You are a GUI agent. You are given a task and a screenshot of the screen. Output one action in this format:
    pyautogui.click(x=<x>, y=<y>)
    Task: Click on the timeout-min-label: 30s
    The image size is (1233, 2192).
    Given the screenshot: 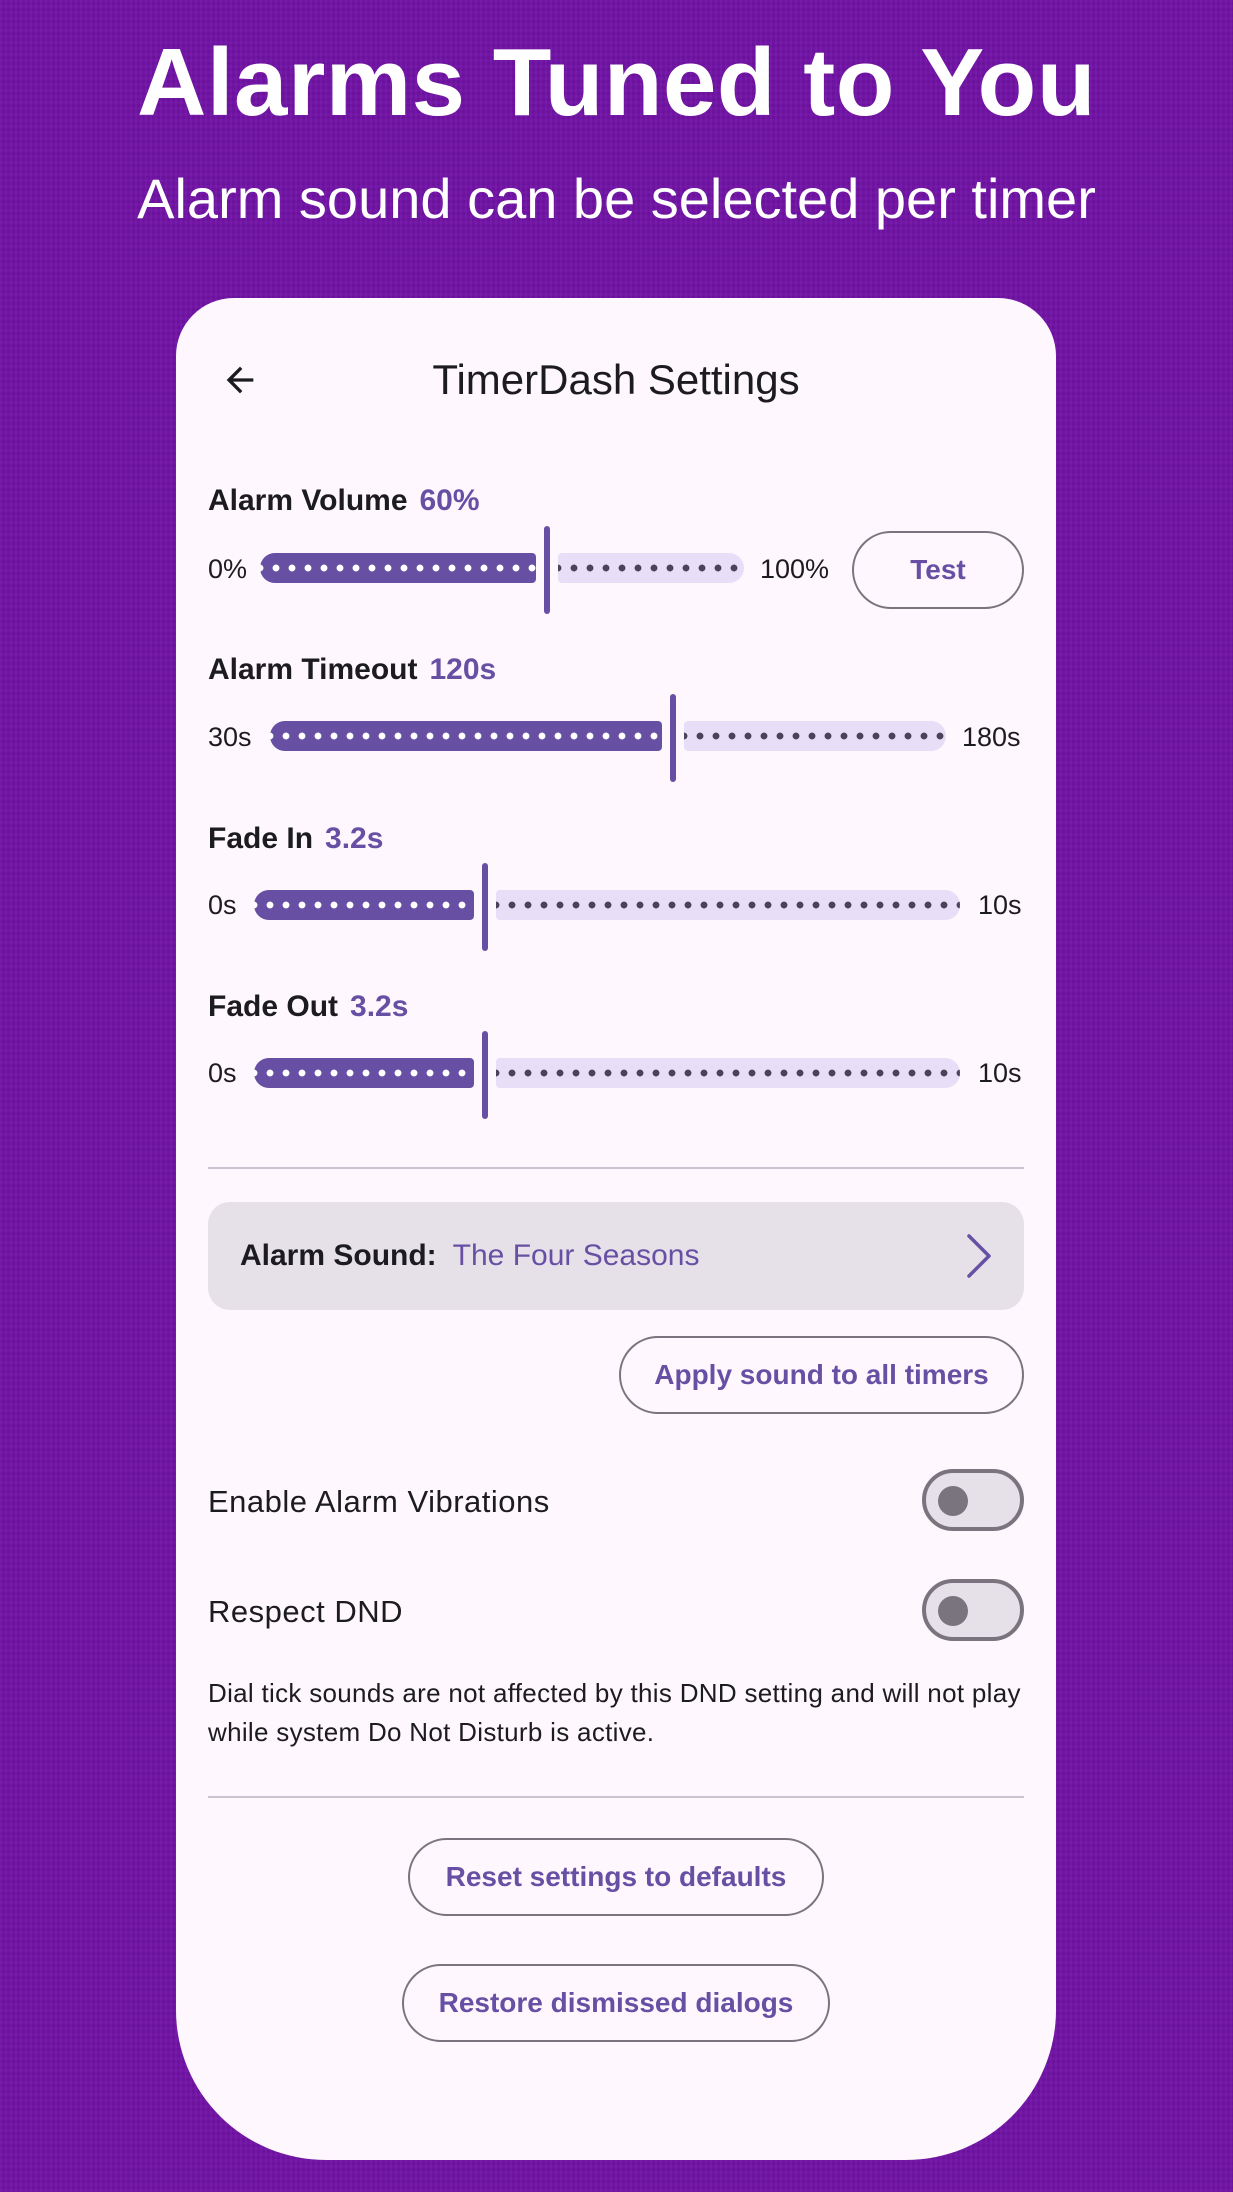 What is the action you would take?
    pyautogui.click(x=230, y=737)
    